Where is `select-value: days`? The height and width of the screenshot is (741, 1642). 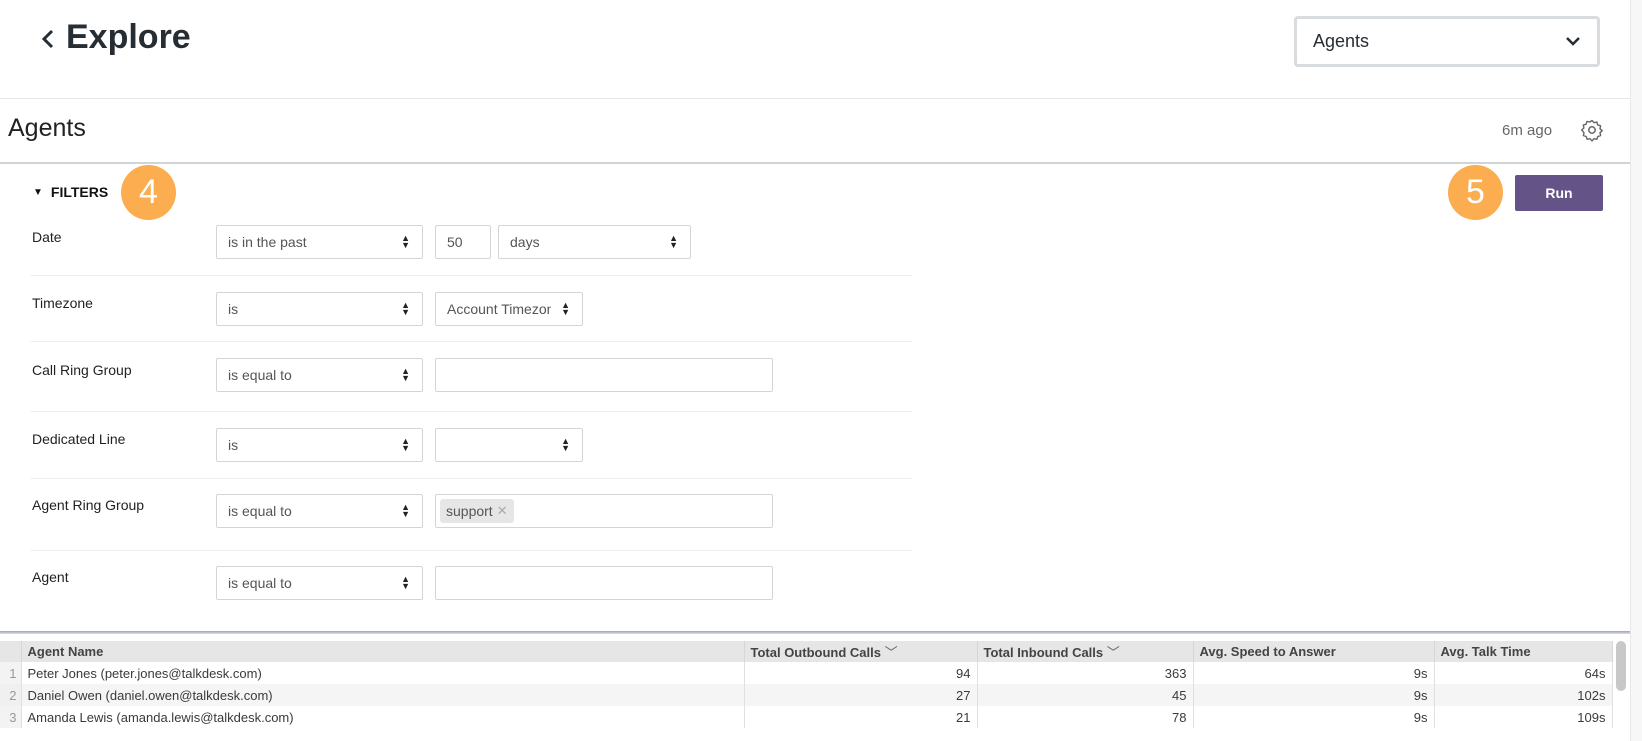 select-value: days is located at coordinates (525, 242).